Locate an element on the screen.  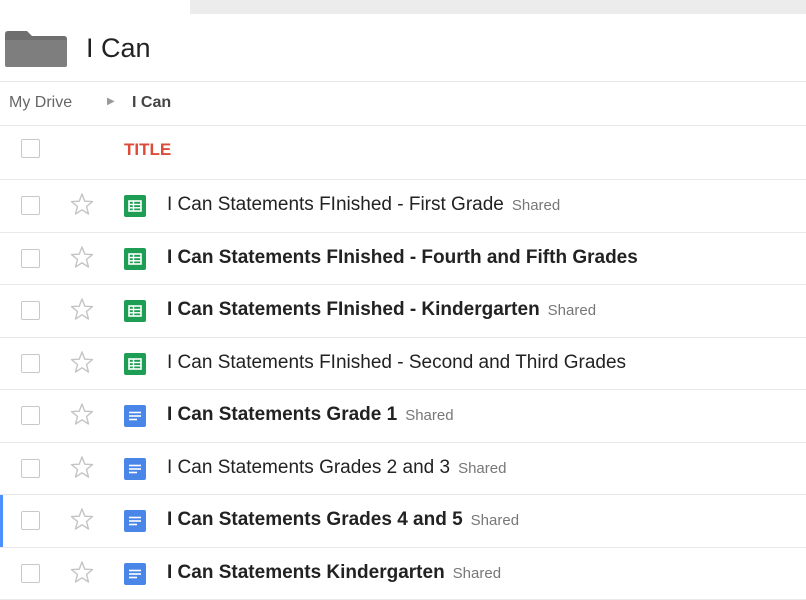
file-title: I Can Statements FInished - First Grade is located at coordinates (335, 204).